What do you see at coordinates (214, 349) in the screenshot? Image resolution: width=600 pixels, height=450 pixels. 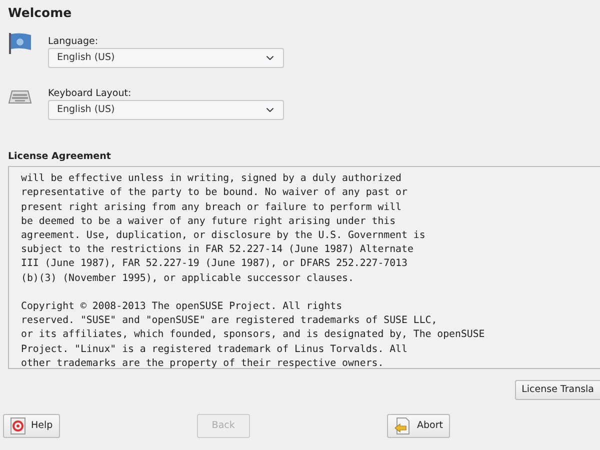 I see `license-text-line: Project. "Linux" is a registered trademark of Linus Torvalds. All` at bounding box center [214, 349].